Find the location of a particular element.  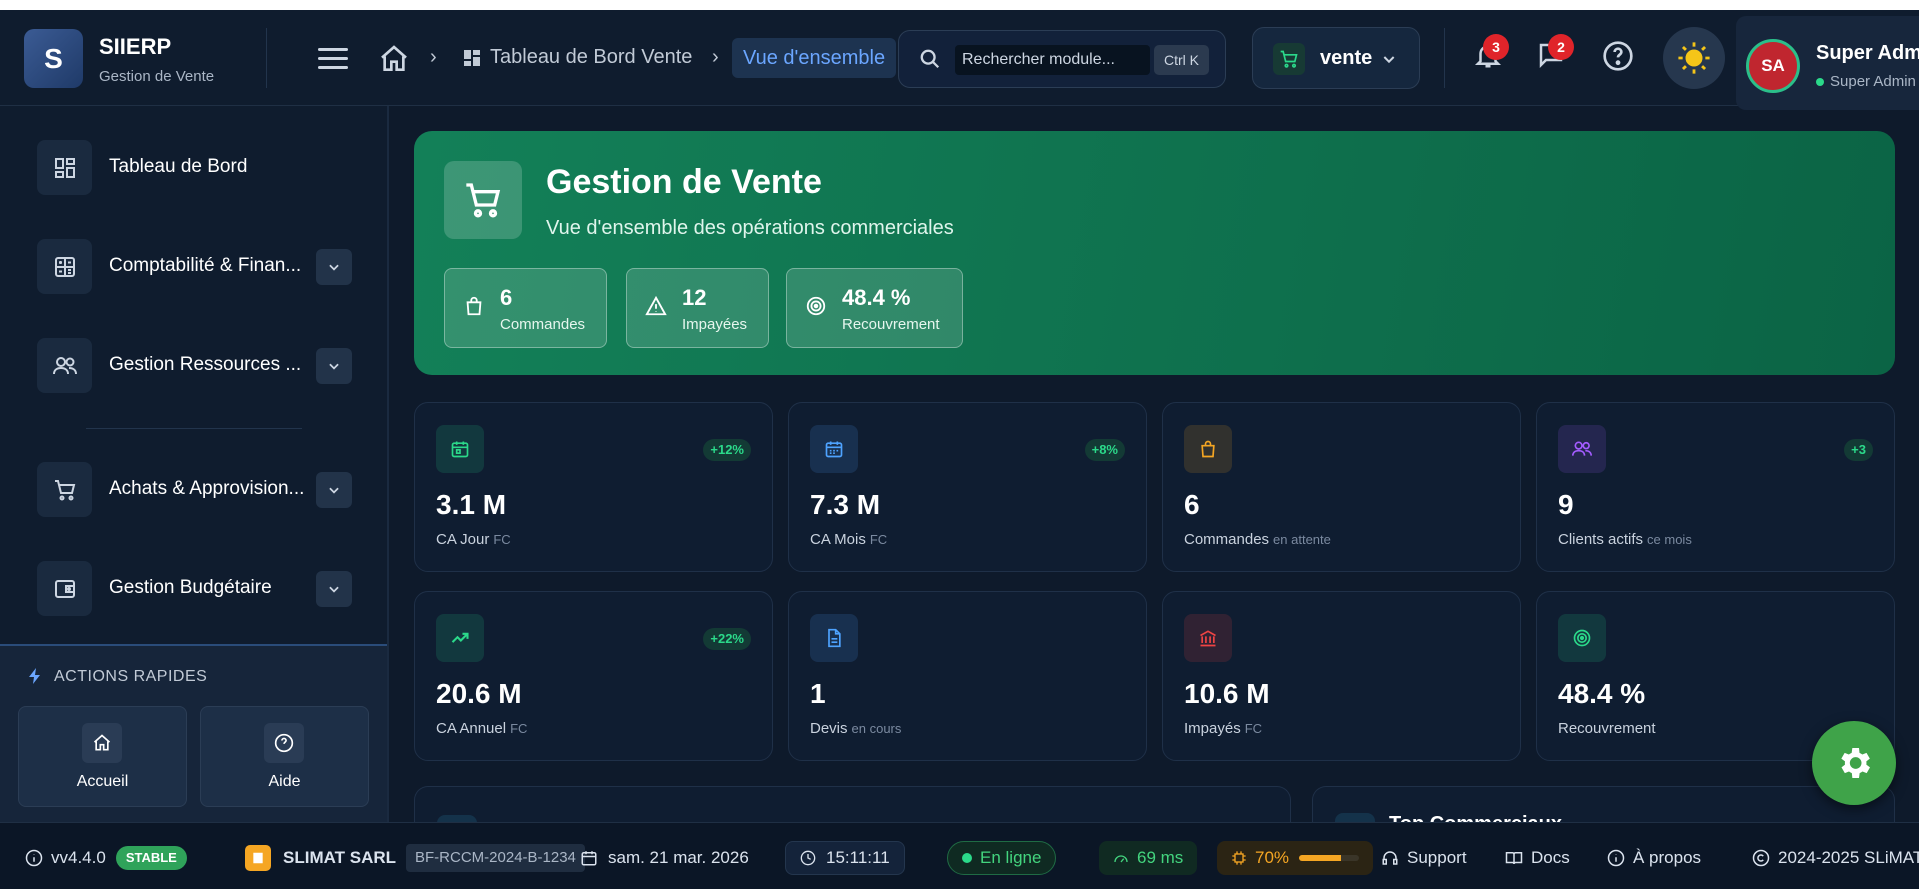

people-icon is located at coordinates (64, 365).